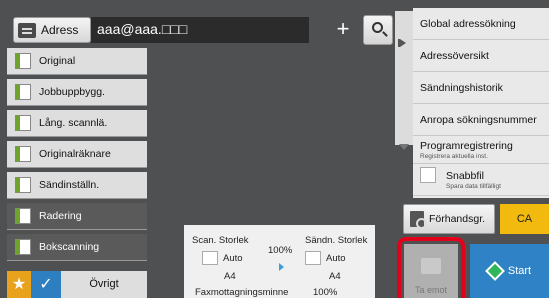 Image resolution: width=549 pixels, height=298 pixels. Describe the element at coordinates (23, 216) in the screenshot. I see `erase-icon` at that location.